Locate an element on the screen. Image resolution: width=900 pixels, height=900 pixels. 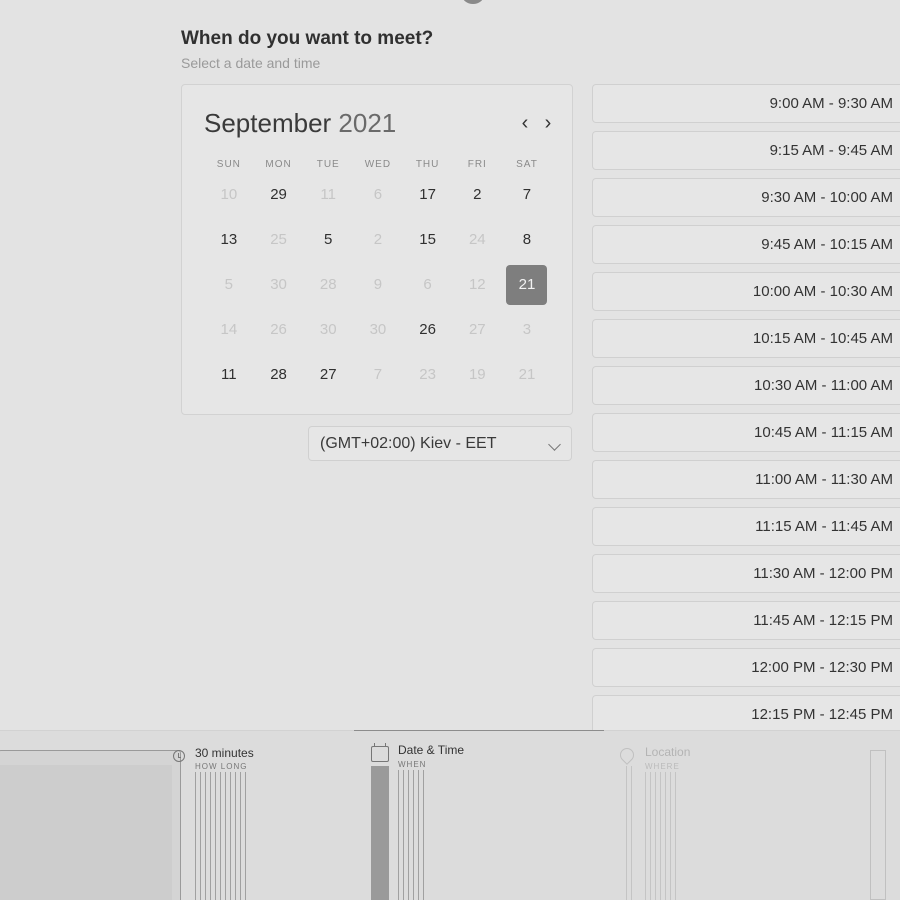
calendar-icon is located at coordinates (380, 752).